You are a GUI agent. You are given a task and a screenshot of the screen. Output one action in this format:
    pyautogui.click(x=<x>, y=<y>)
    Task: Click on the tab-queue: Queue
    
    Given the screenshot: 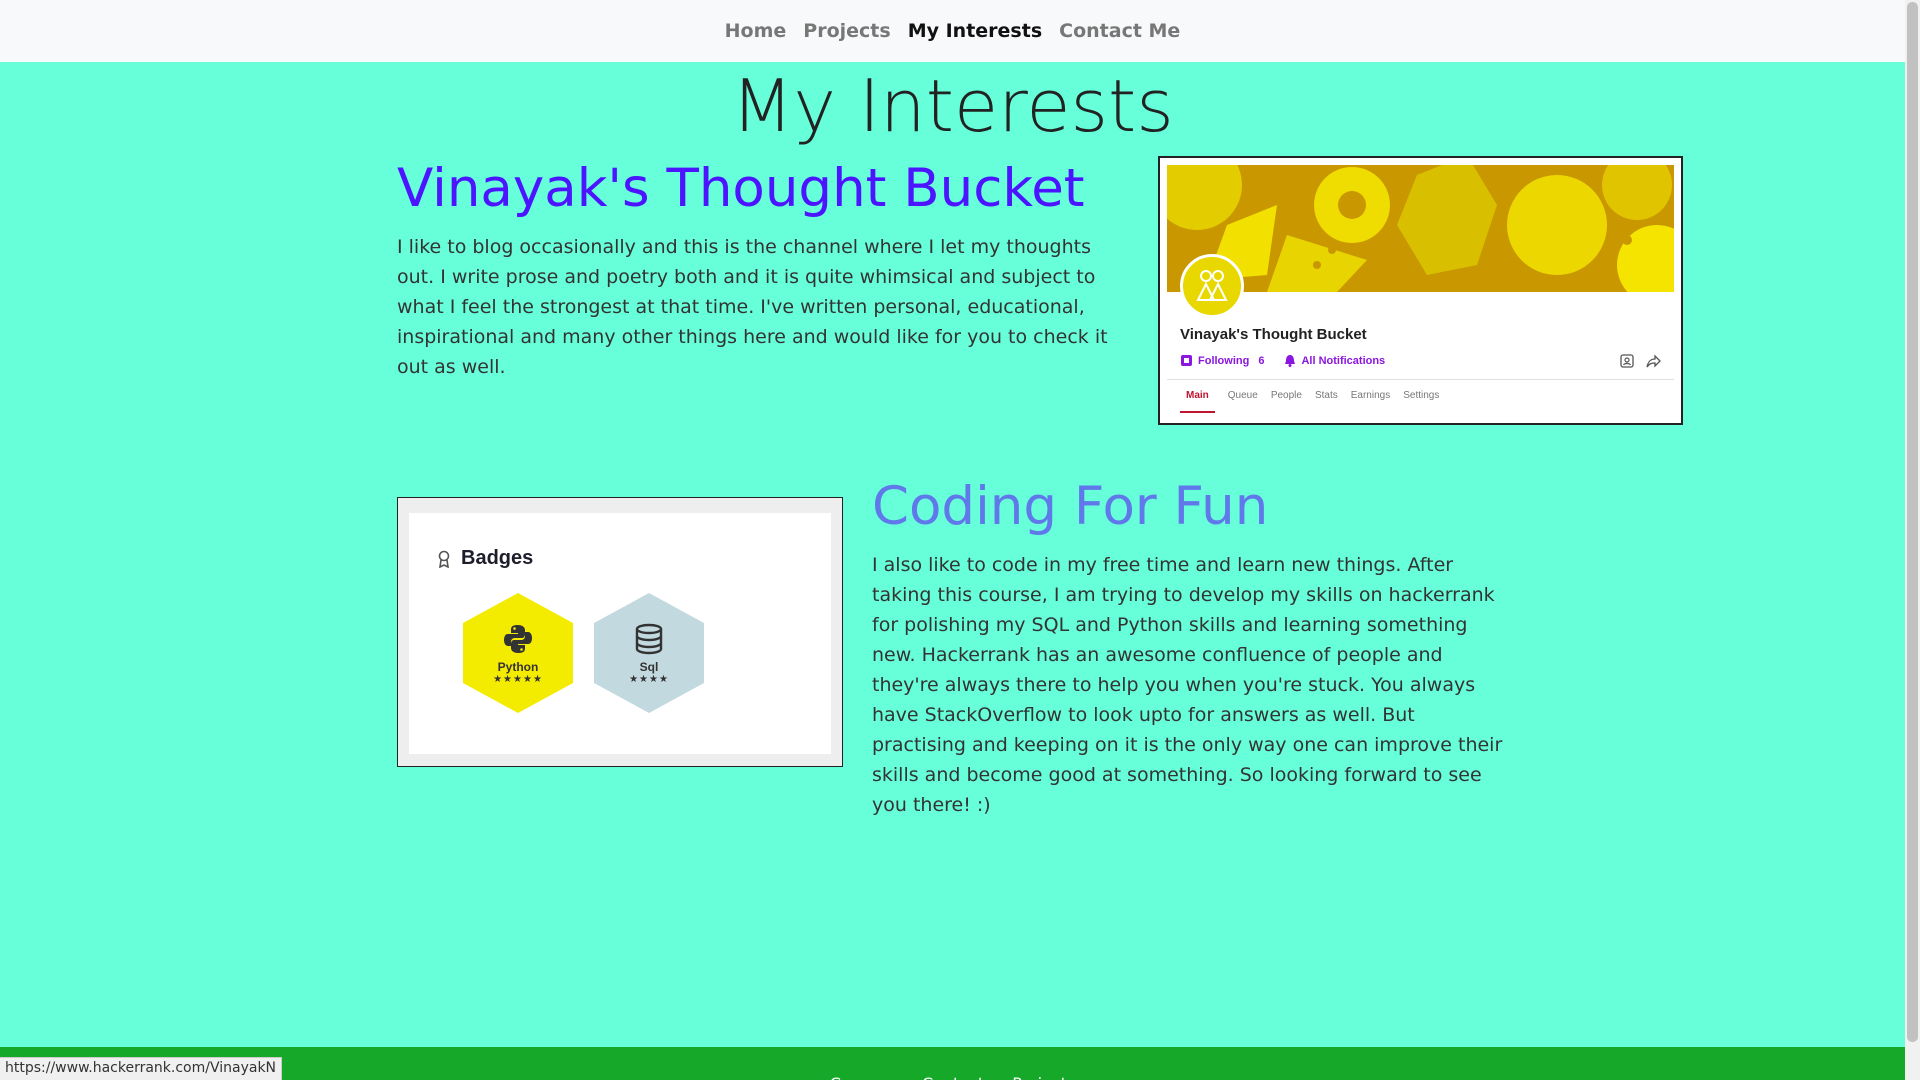 What is the action you would take?
    pyautogui.click(x=1242, y=395)
    